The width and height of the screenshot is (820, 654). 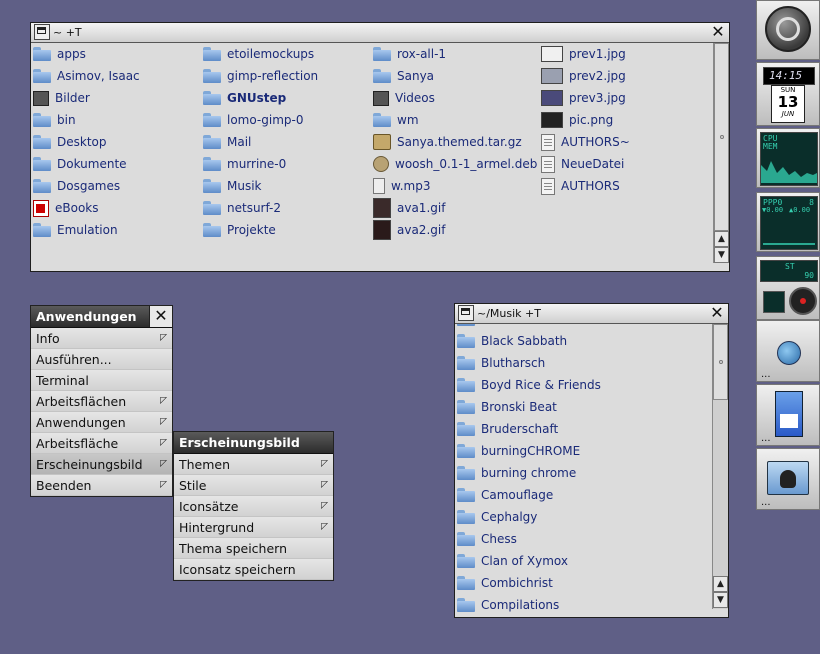 I want to click on mixer-slider, so click(x=774, y=302).